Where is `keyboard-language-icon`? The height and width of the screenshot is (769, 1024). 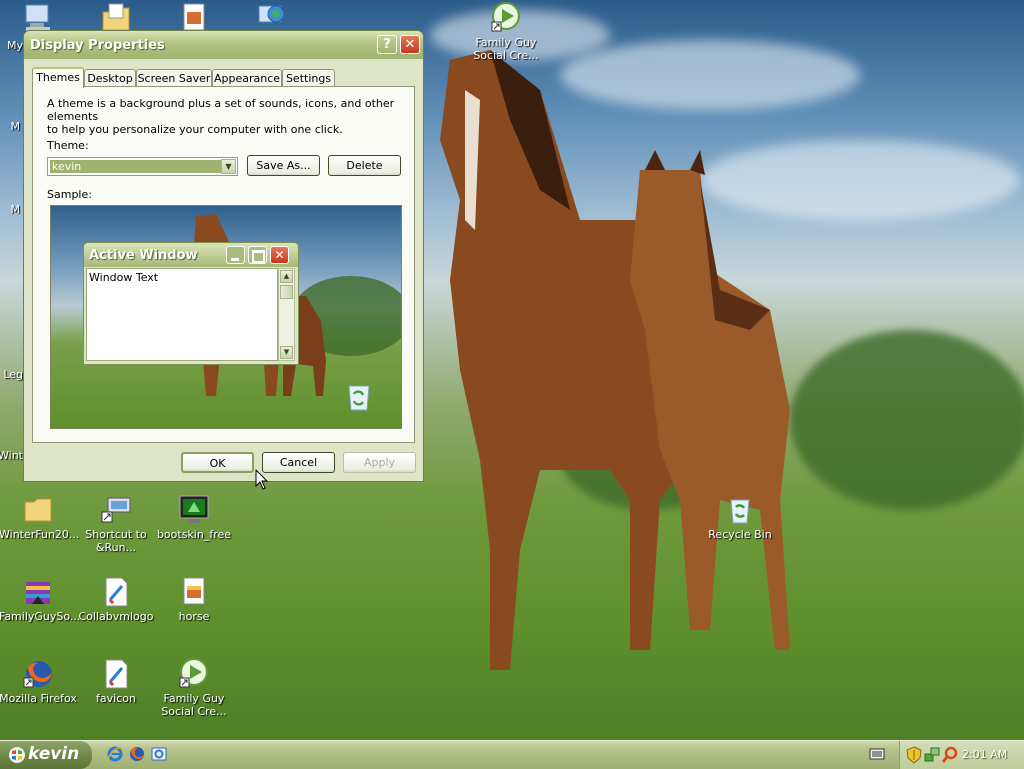
keyboard-language-icon is located at coordinates (877, 754).